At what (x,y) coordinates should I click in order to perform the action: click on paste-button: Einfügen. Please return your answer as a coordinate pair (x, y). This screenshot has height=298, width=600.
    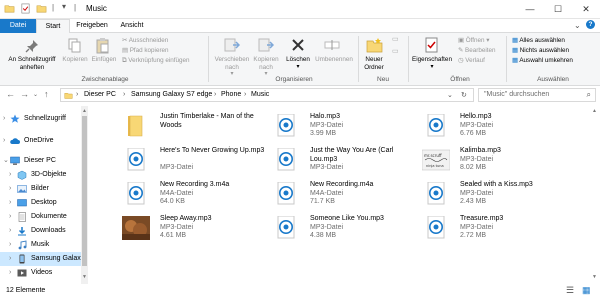
    Looking at the image, I should click on (104, 60).